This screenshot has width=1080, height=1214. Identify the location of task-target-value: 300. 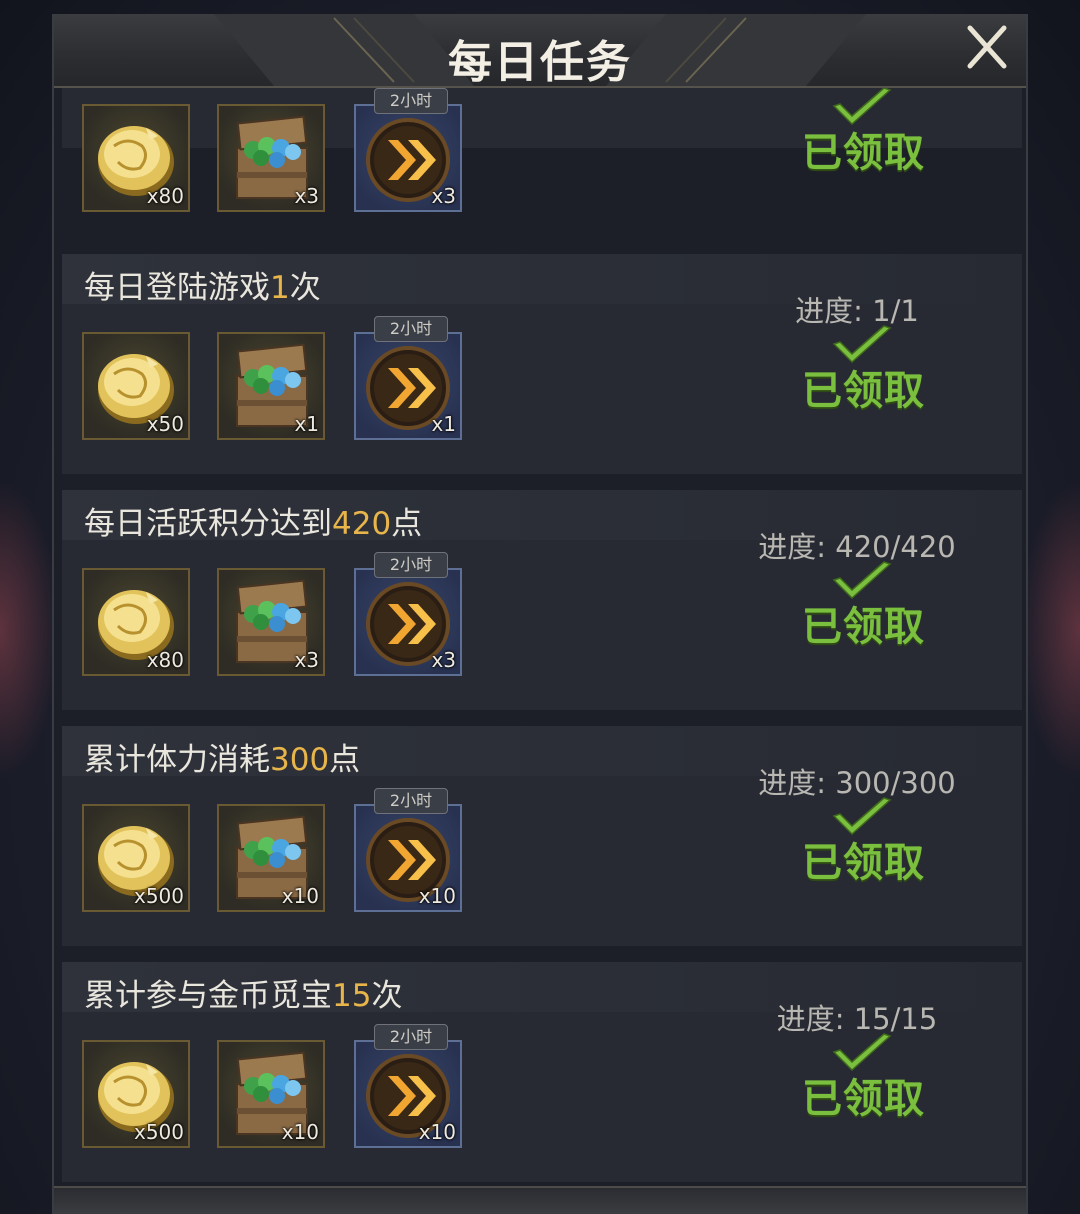
(300, 760).